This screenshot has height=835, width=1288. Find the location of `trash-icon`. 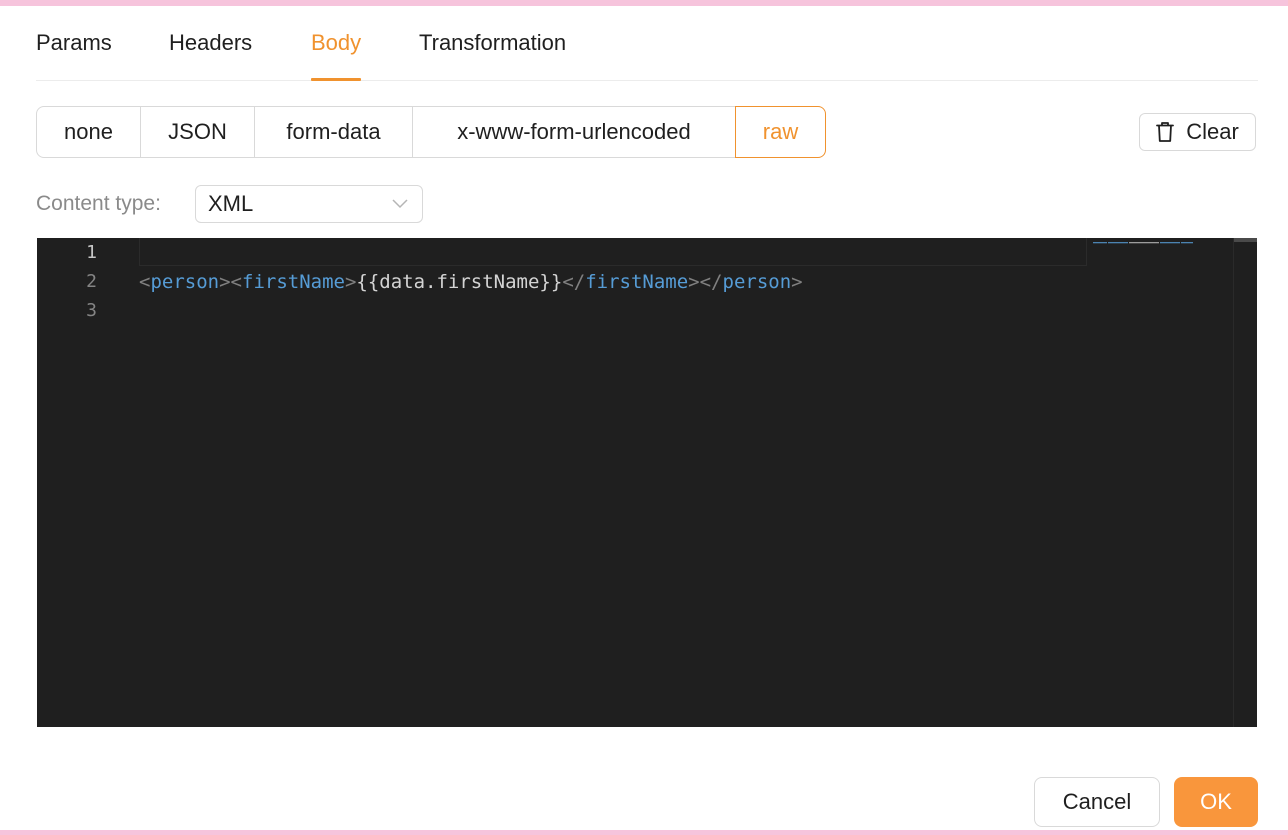

trash-icon is located at coordinates (1165, 132).